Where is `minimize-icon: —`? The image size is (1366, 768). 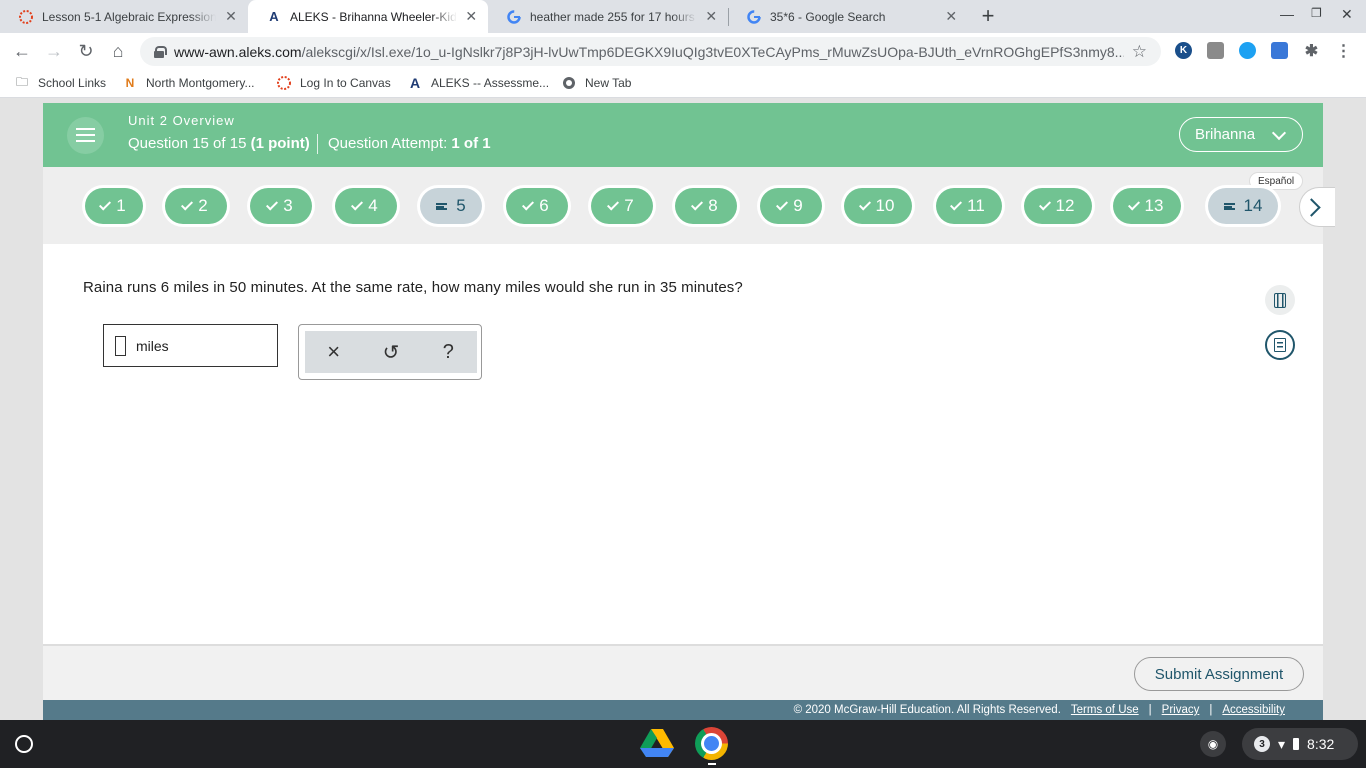
minimize-icon: — is located at coordinates (1287, 14).